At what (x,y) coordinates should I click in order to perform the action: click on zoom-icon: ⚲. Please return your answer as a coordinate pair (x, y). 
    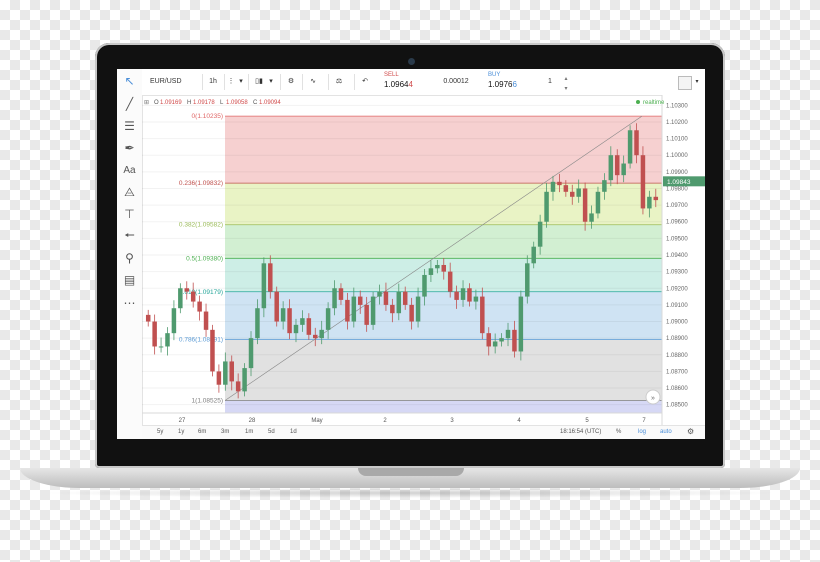
    Looking at the image, I should click on (129, 258).